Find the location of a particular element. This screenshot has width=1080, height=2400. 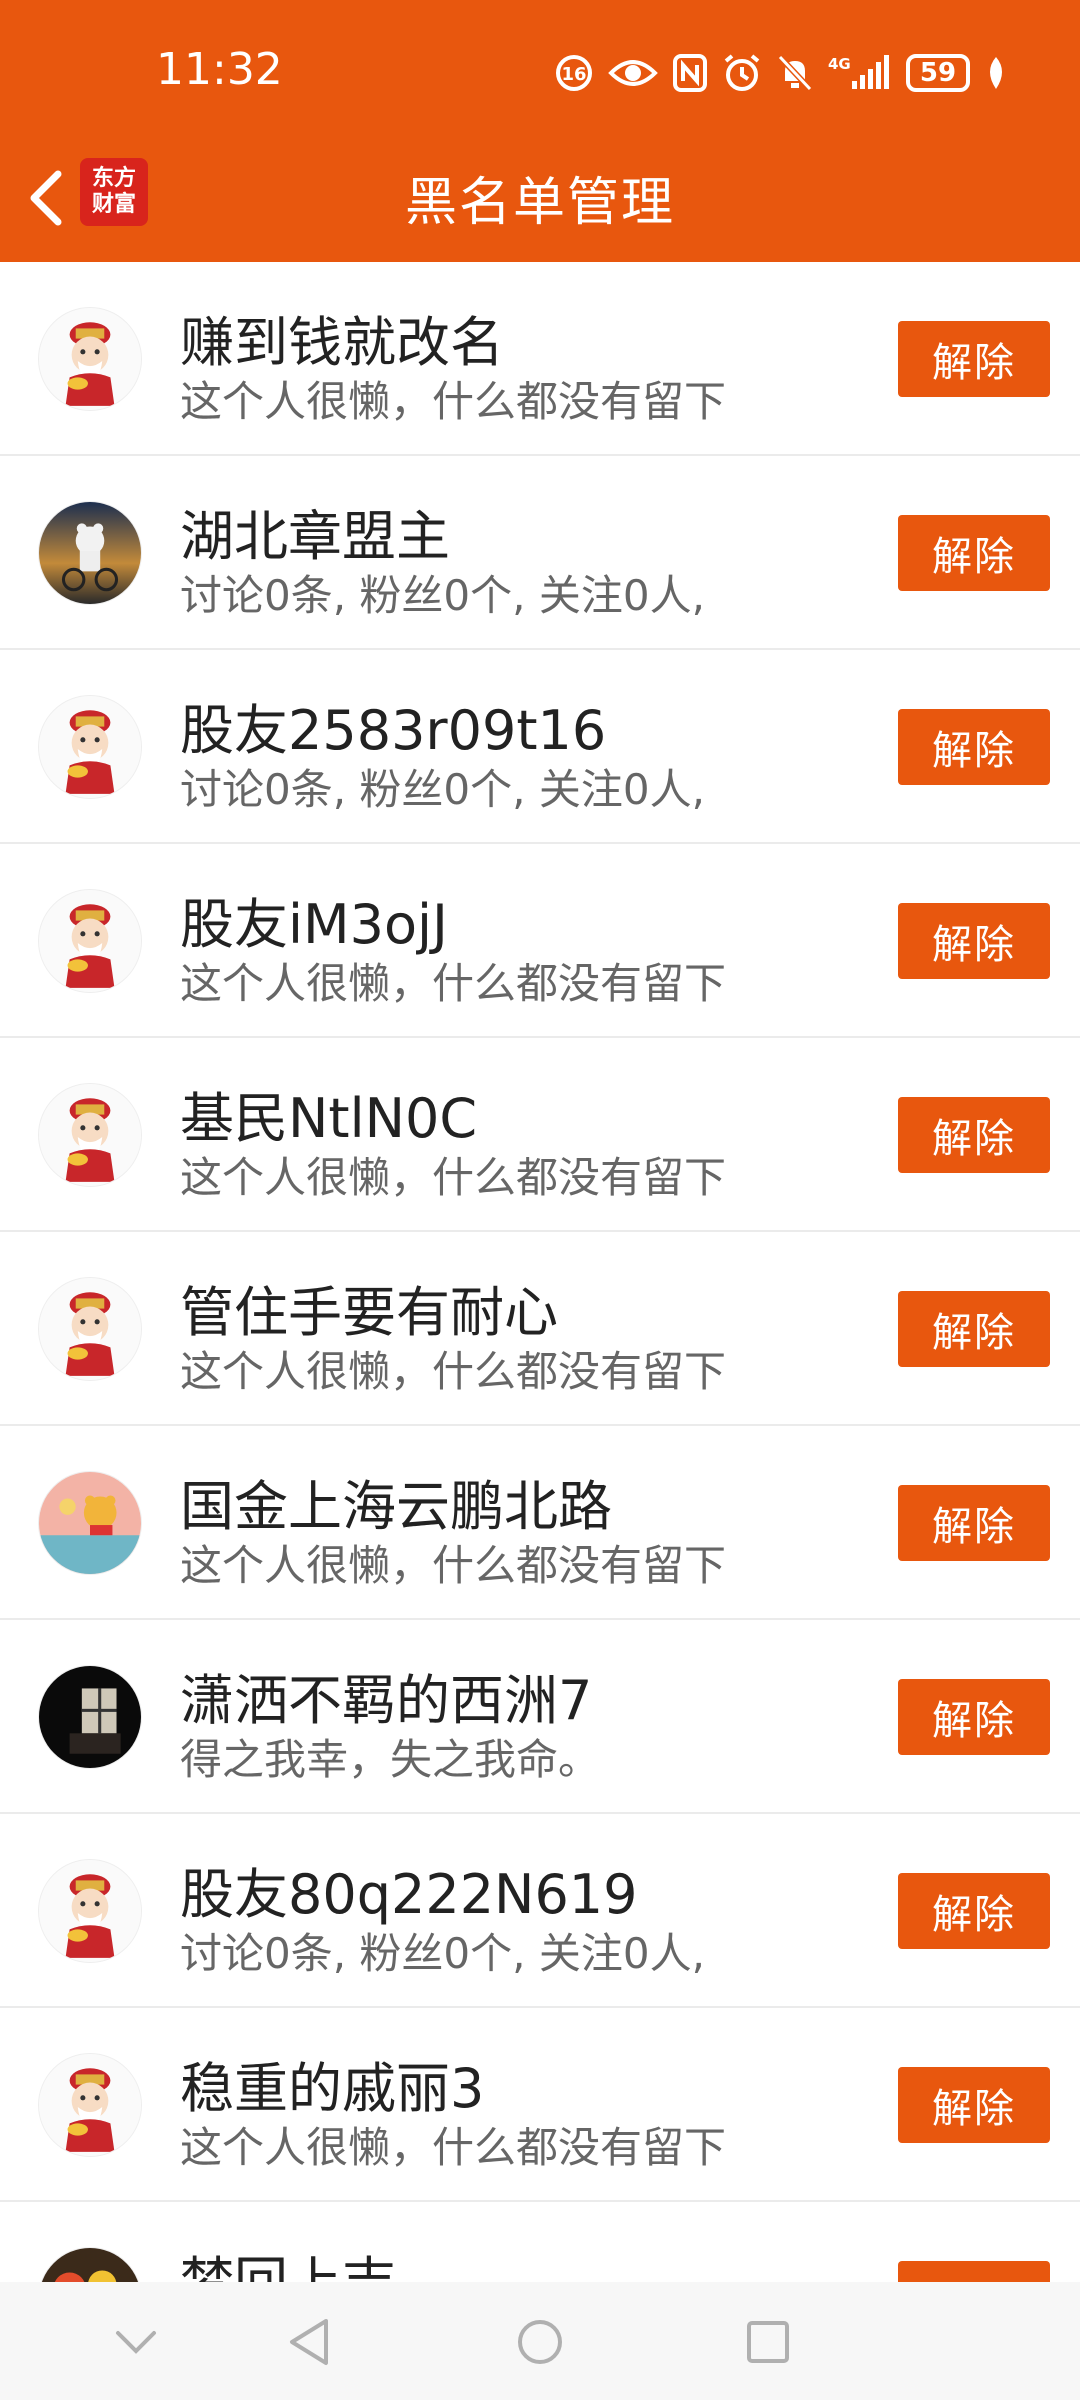

user-name: 国金上海云鹏北路 is located at coordinates (396, 1506).